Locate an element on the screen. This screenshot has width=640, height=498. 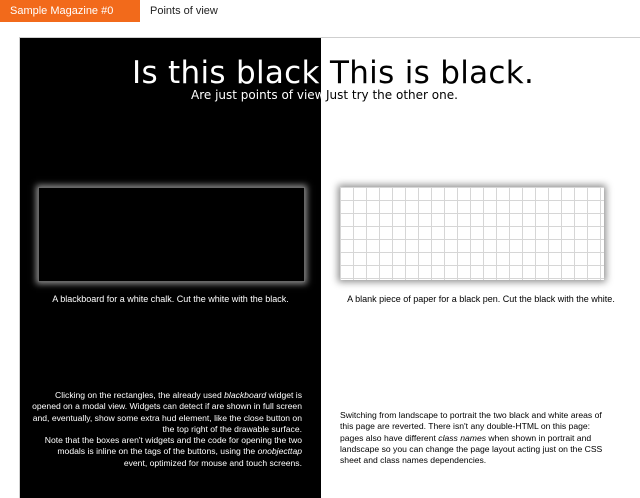
blackboard-emphasis: blackboard is located at coordinates (245, 395).